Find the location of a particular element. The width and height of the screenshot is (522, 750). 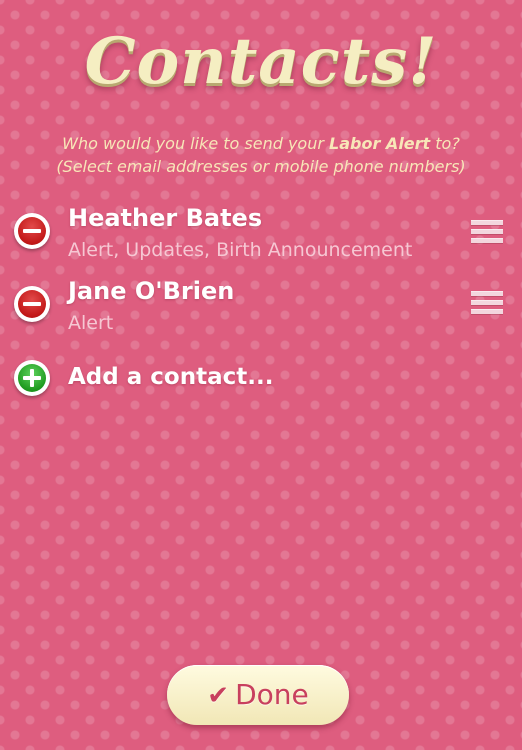

done-button: ✔ Done is located at coordinates (258, 695).